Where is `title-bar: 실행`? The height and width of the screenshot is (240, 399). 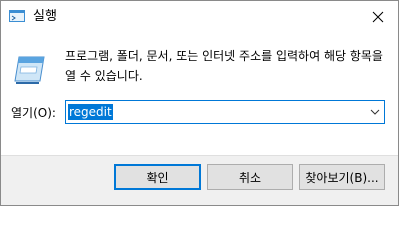 title-bar: 실행 is located at coordinates (199, 17).